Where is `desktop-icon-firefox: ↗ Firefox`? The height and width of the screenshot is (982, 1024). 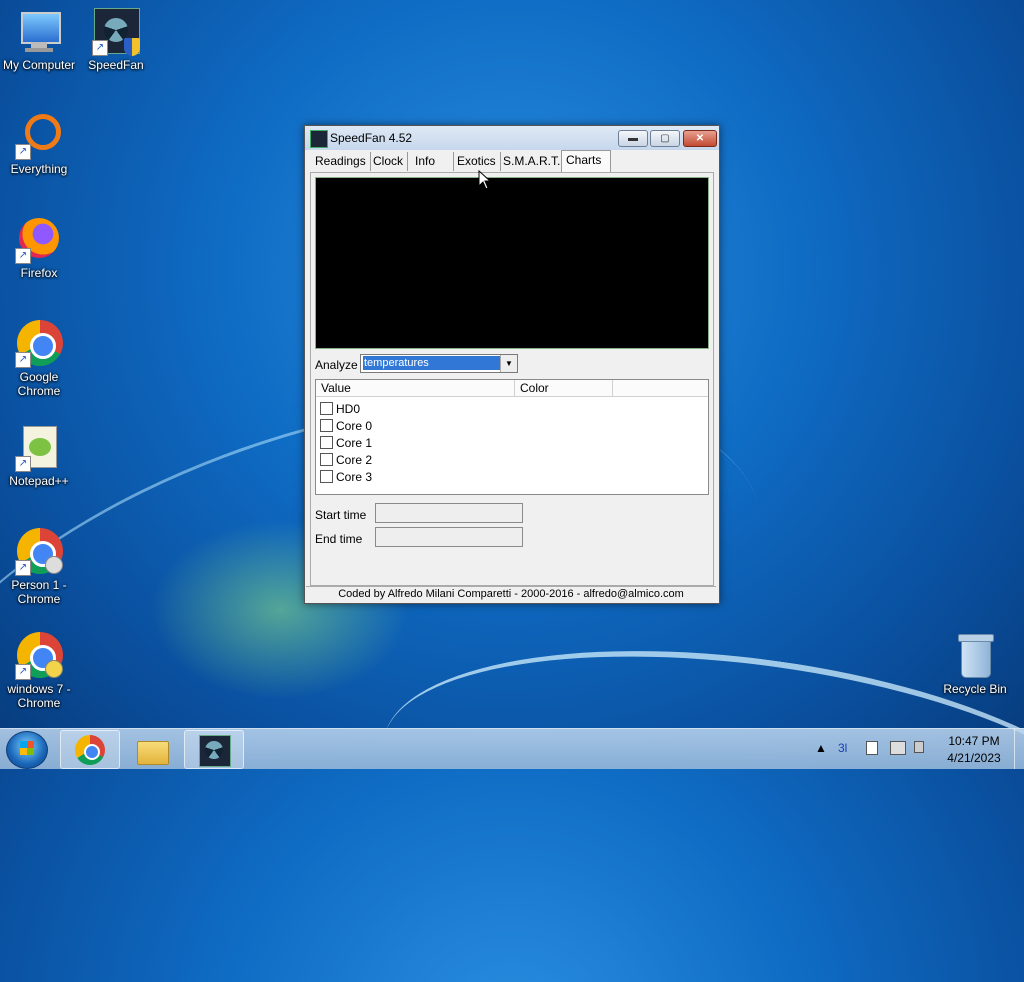
desktop-icon-firefox: ↗ Firefox is located at coordinates (40, 248).